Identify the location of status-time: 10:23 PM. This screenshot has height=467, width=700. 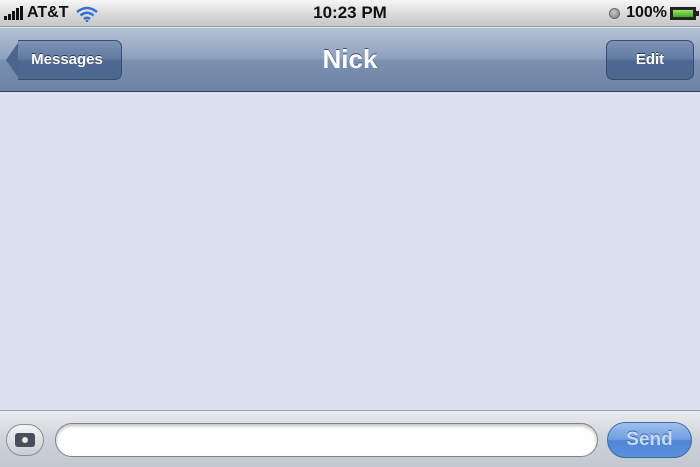
(350, 12).